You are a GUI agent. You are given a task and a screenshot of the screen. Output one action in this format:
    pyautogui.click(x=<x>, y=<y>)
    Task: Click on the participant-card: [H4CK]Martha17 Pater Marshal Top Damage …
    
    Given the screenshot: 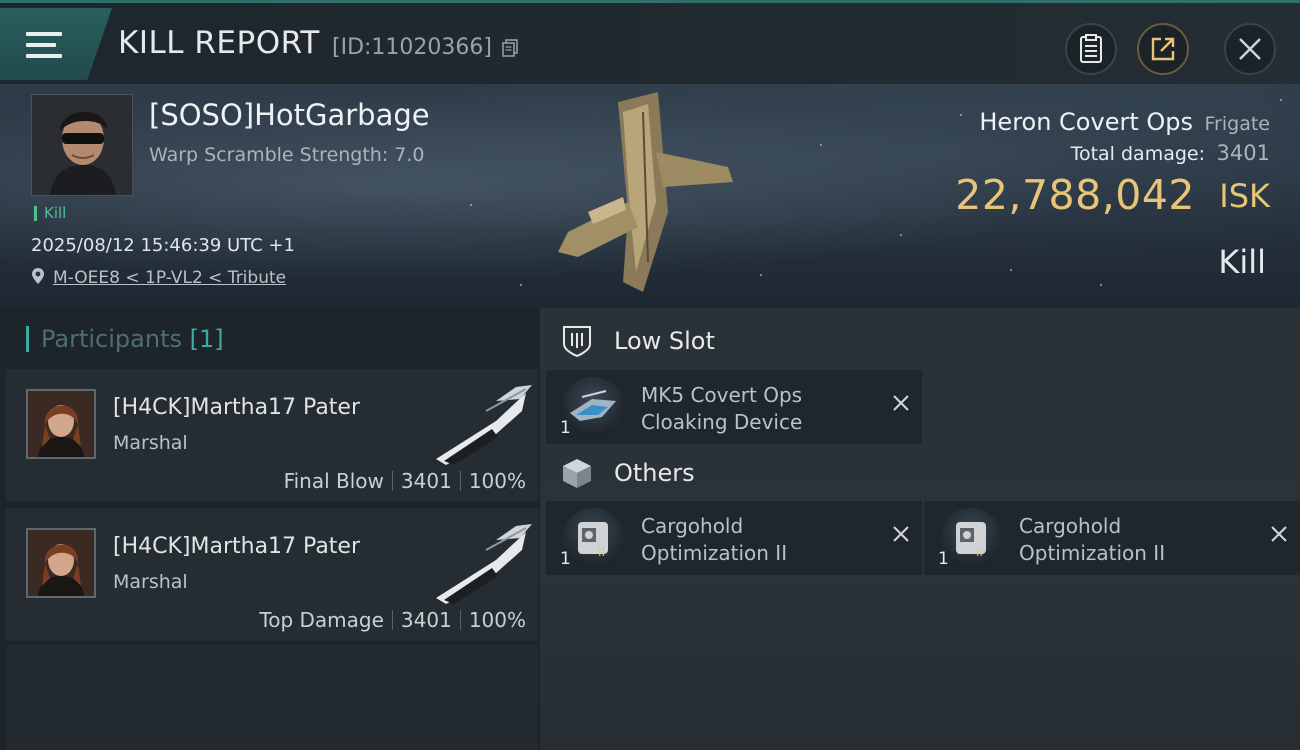 What is the action you would take?
    pyautogui.click(x=272, y=575)
    